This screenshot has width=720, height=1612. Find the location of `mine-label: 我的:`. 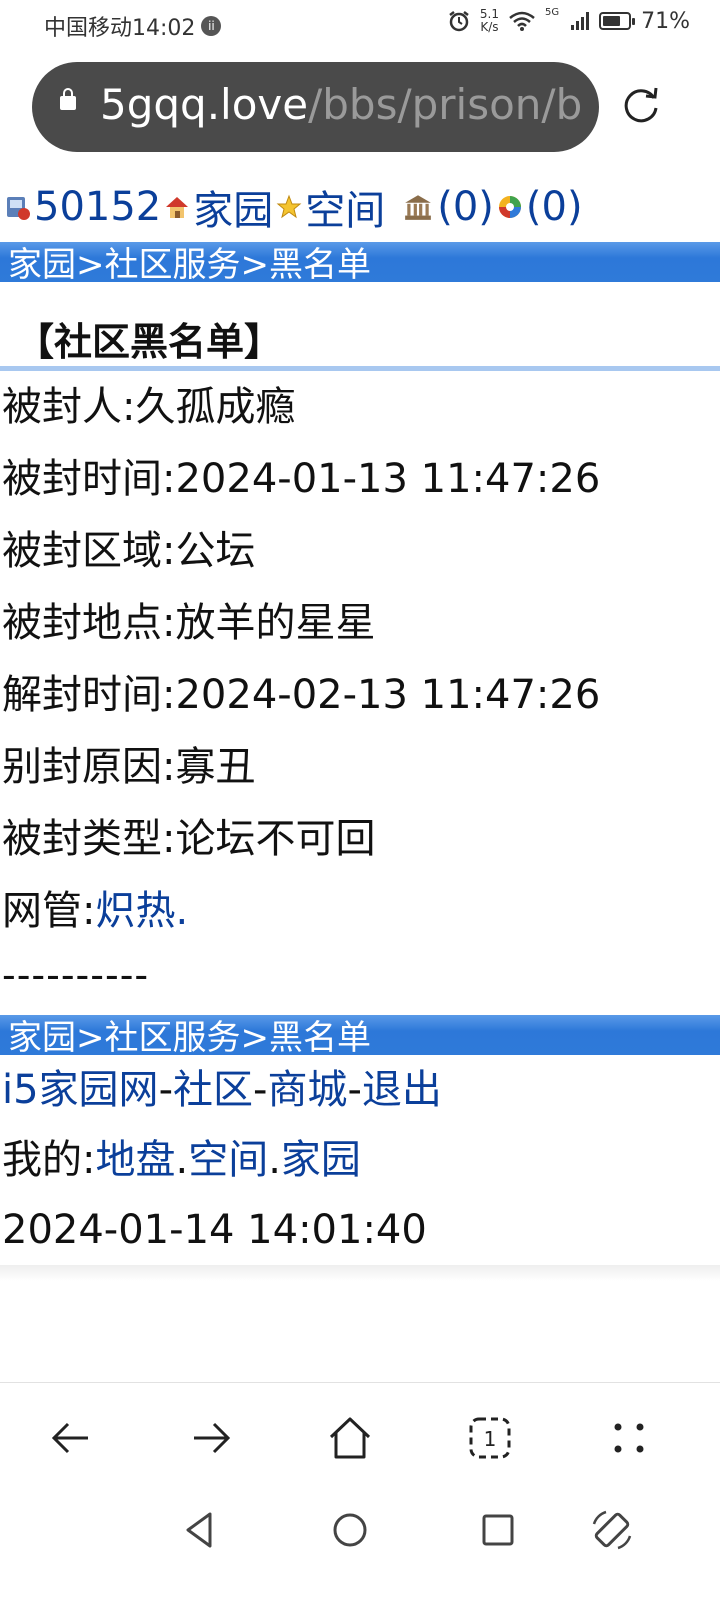

mine-label: 我的: is located at coordinates (49, 1160).